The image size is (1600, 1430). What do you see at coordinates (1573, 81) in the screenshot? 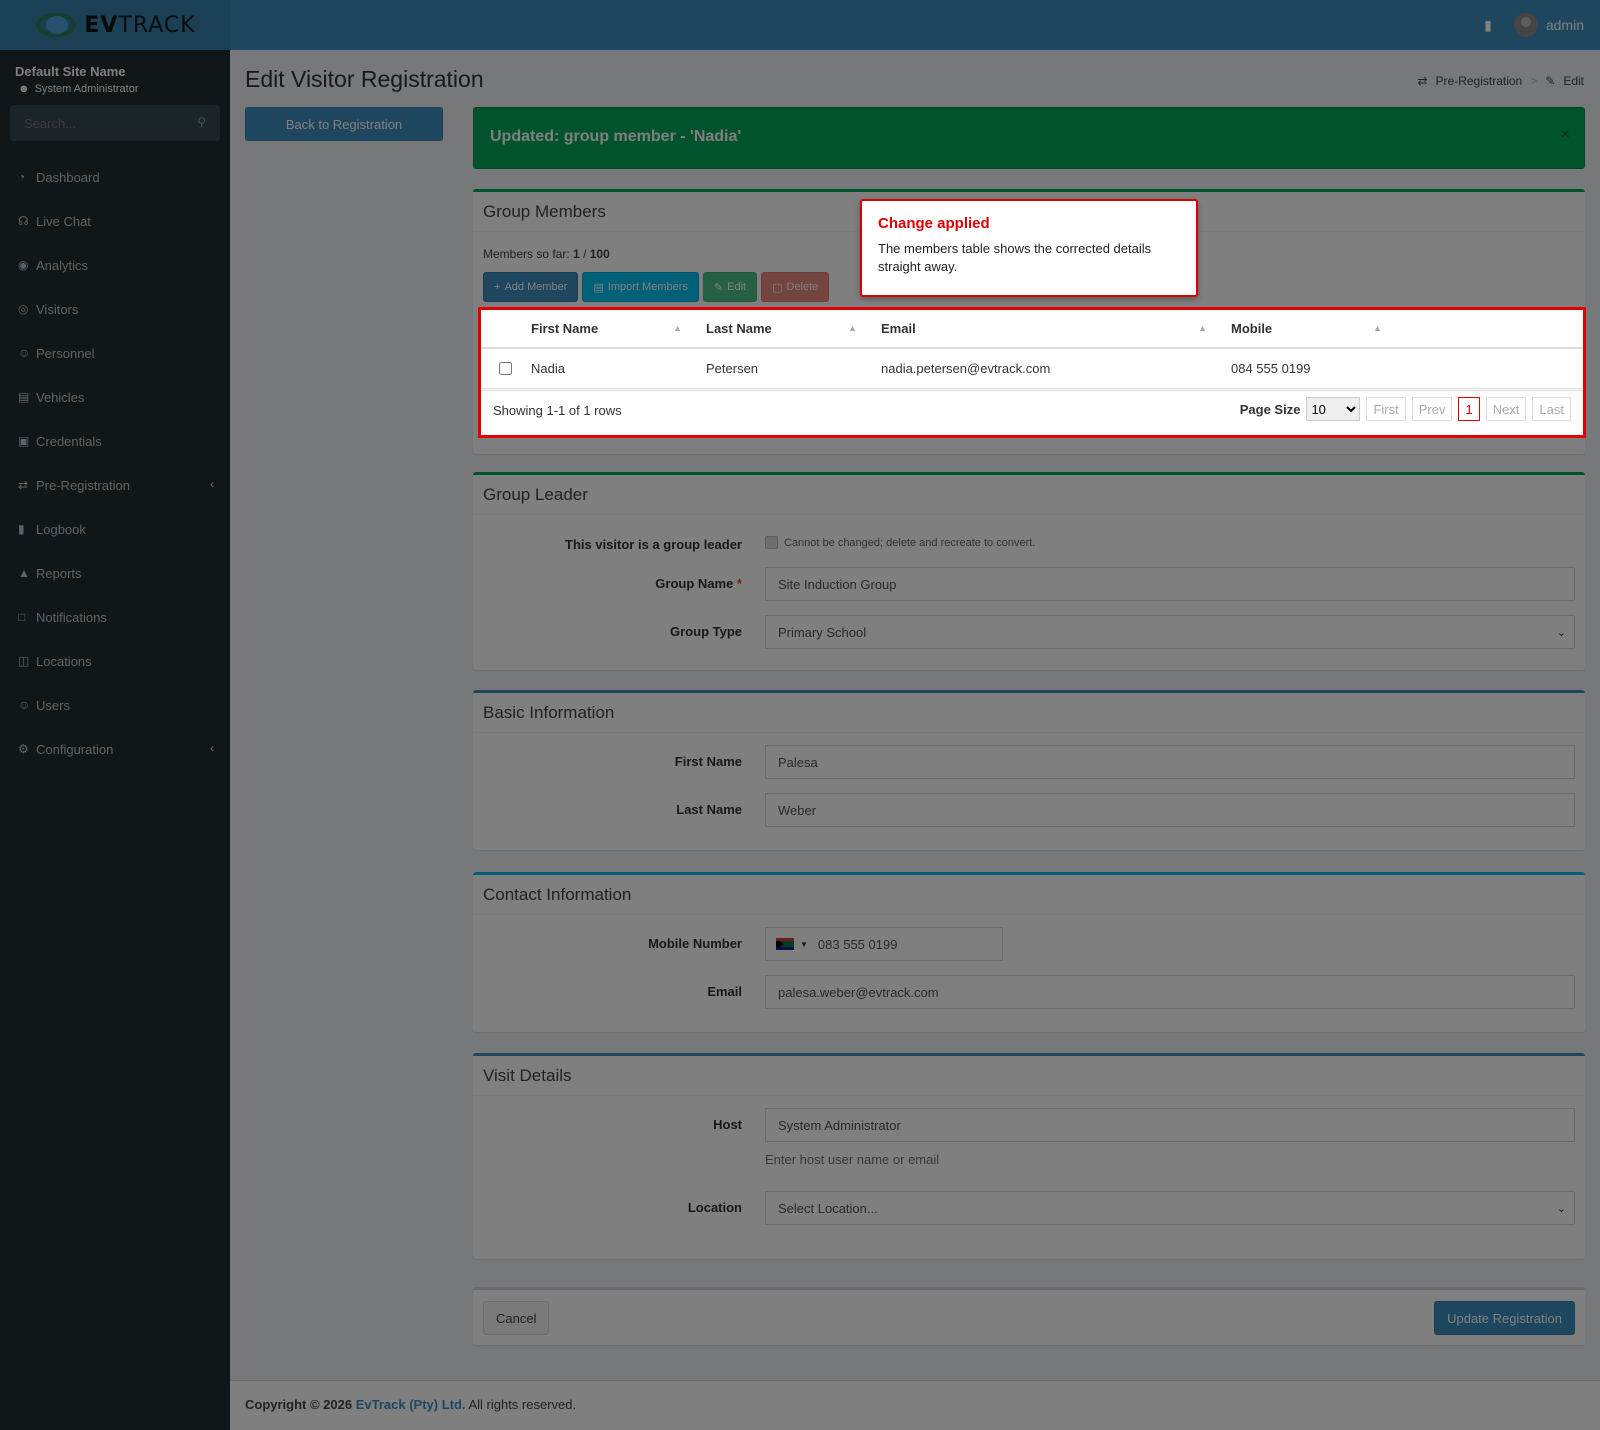
I see `breadcrumb-edit: Edit` at bounding box center [1573, 81].